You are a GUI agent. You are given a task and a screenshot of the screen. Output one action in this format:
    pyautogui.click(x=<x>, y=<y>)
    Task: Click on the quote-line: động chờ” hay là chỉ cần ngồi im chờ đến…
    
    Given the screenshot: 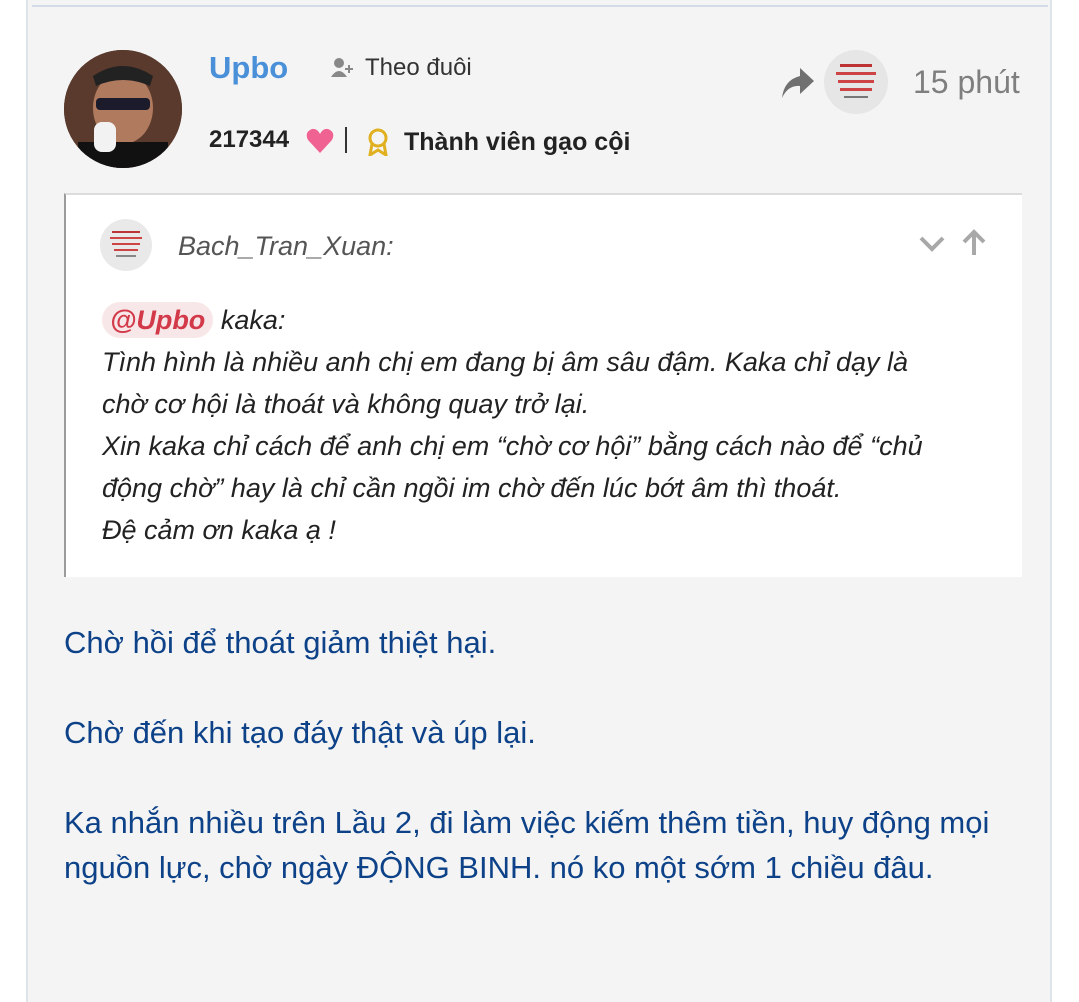 What is the action you would take?
    pyautogui.click(x=472, y=488)
    